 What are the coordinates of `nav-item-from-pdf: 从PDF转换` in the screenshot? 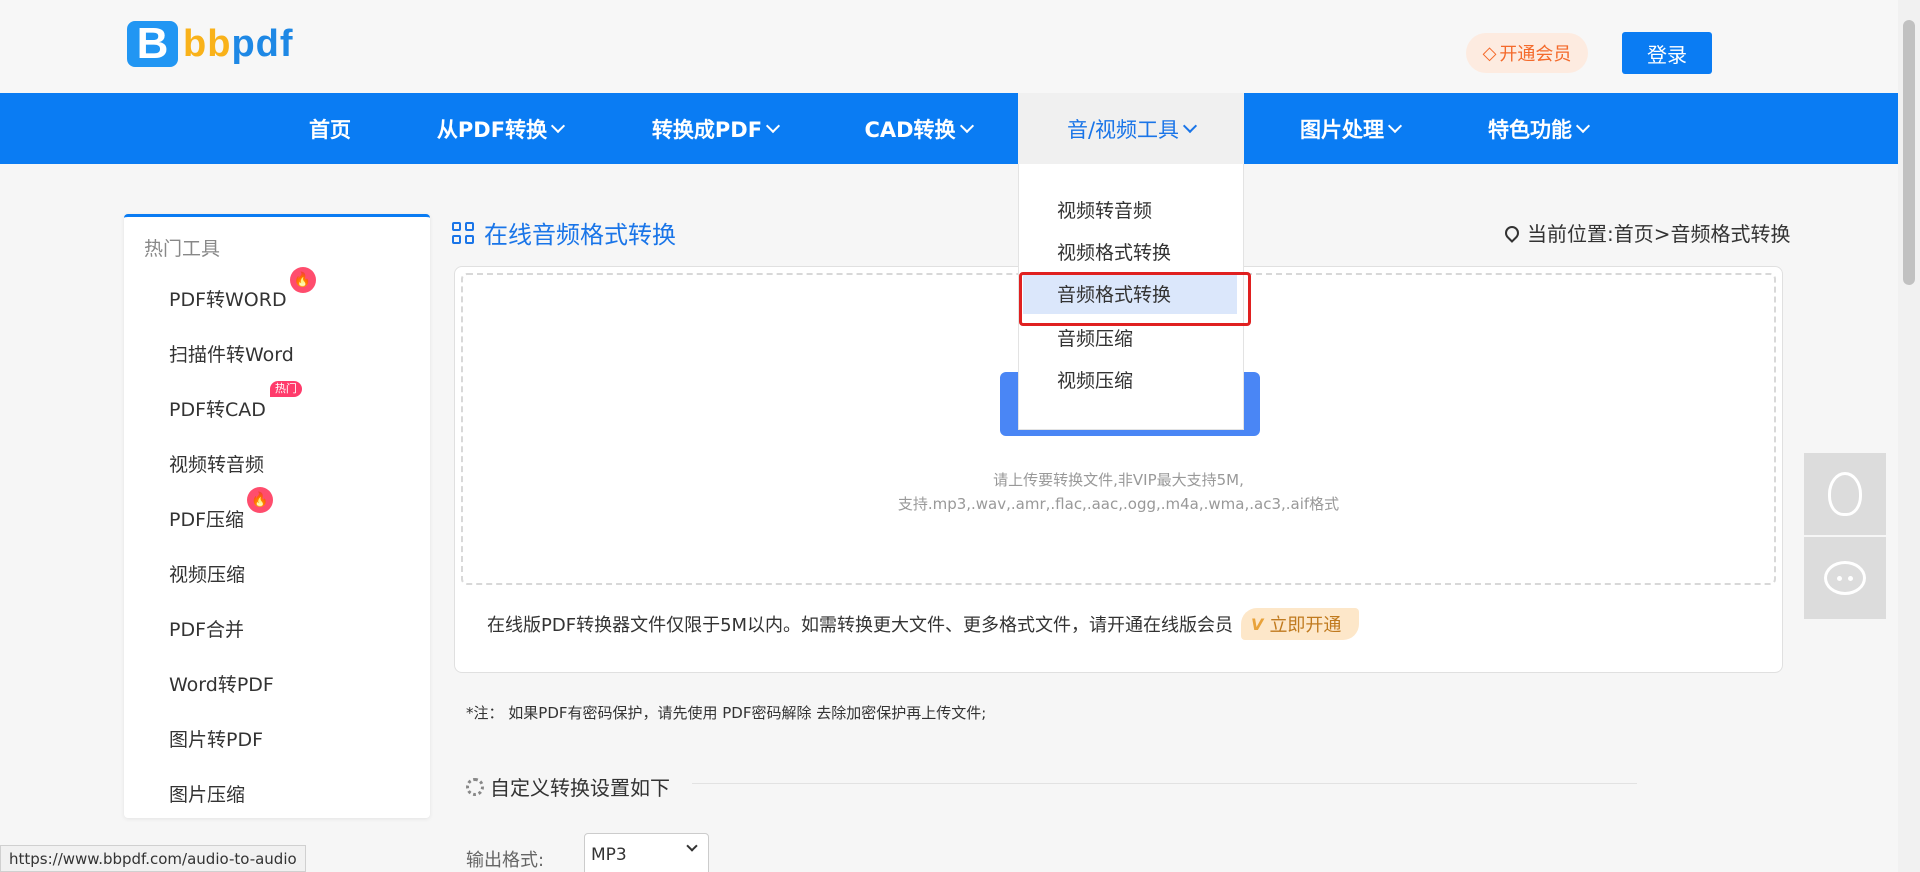 It's located at (500, 128).